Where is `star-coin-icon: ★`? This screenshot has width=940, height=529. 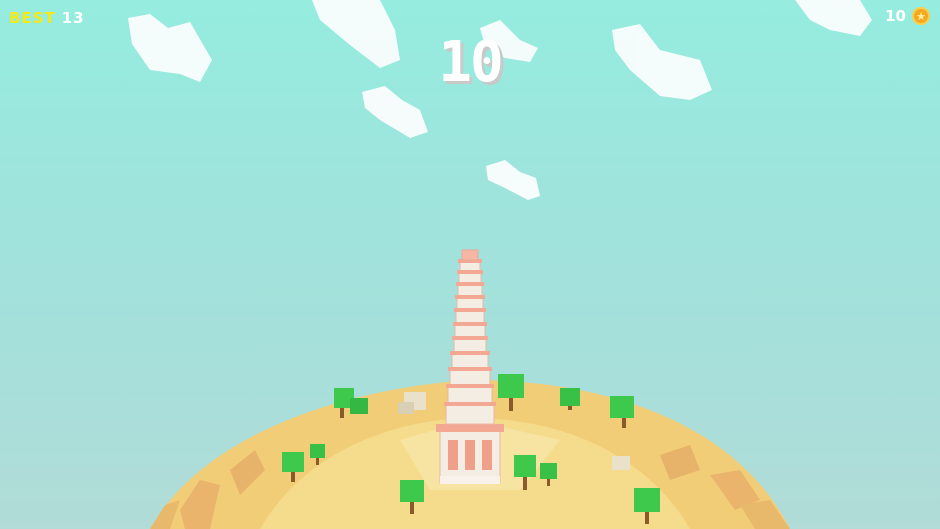
star-coin-icon: ★ is located at coordinates (921, 16).